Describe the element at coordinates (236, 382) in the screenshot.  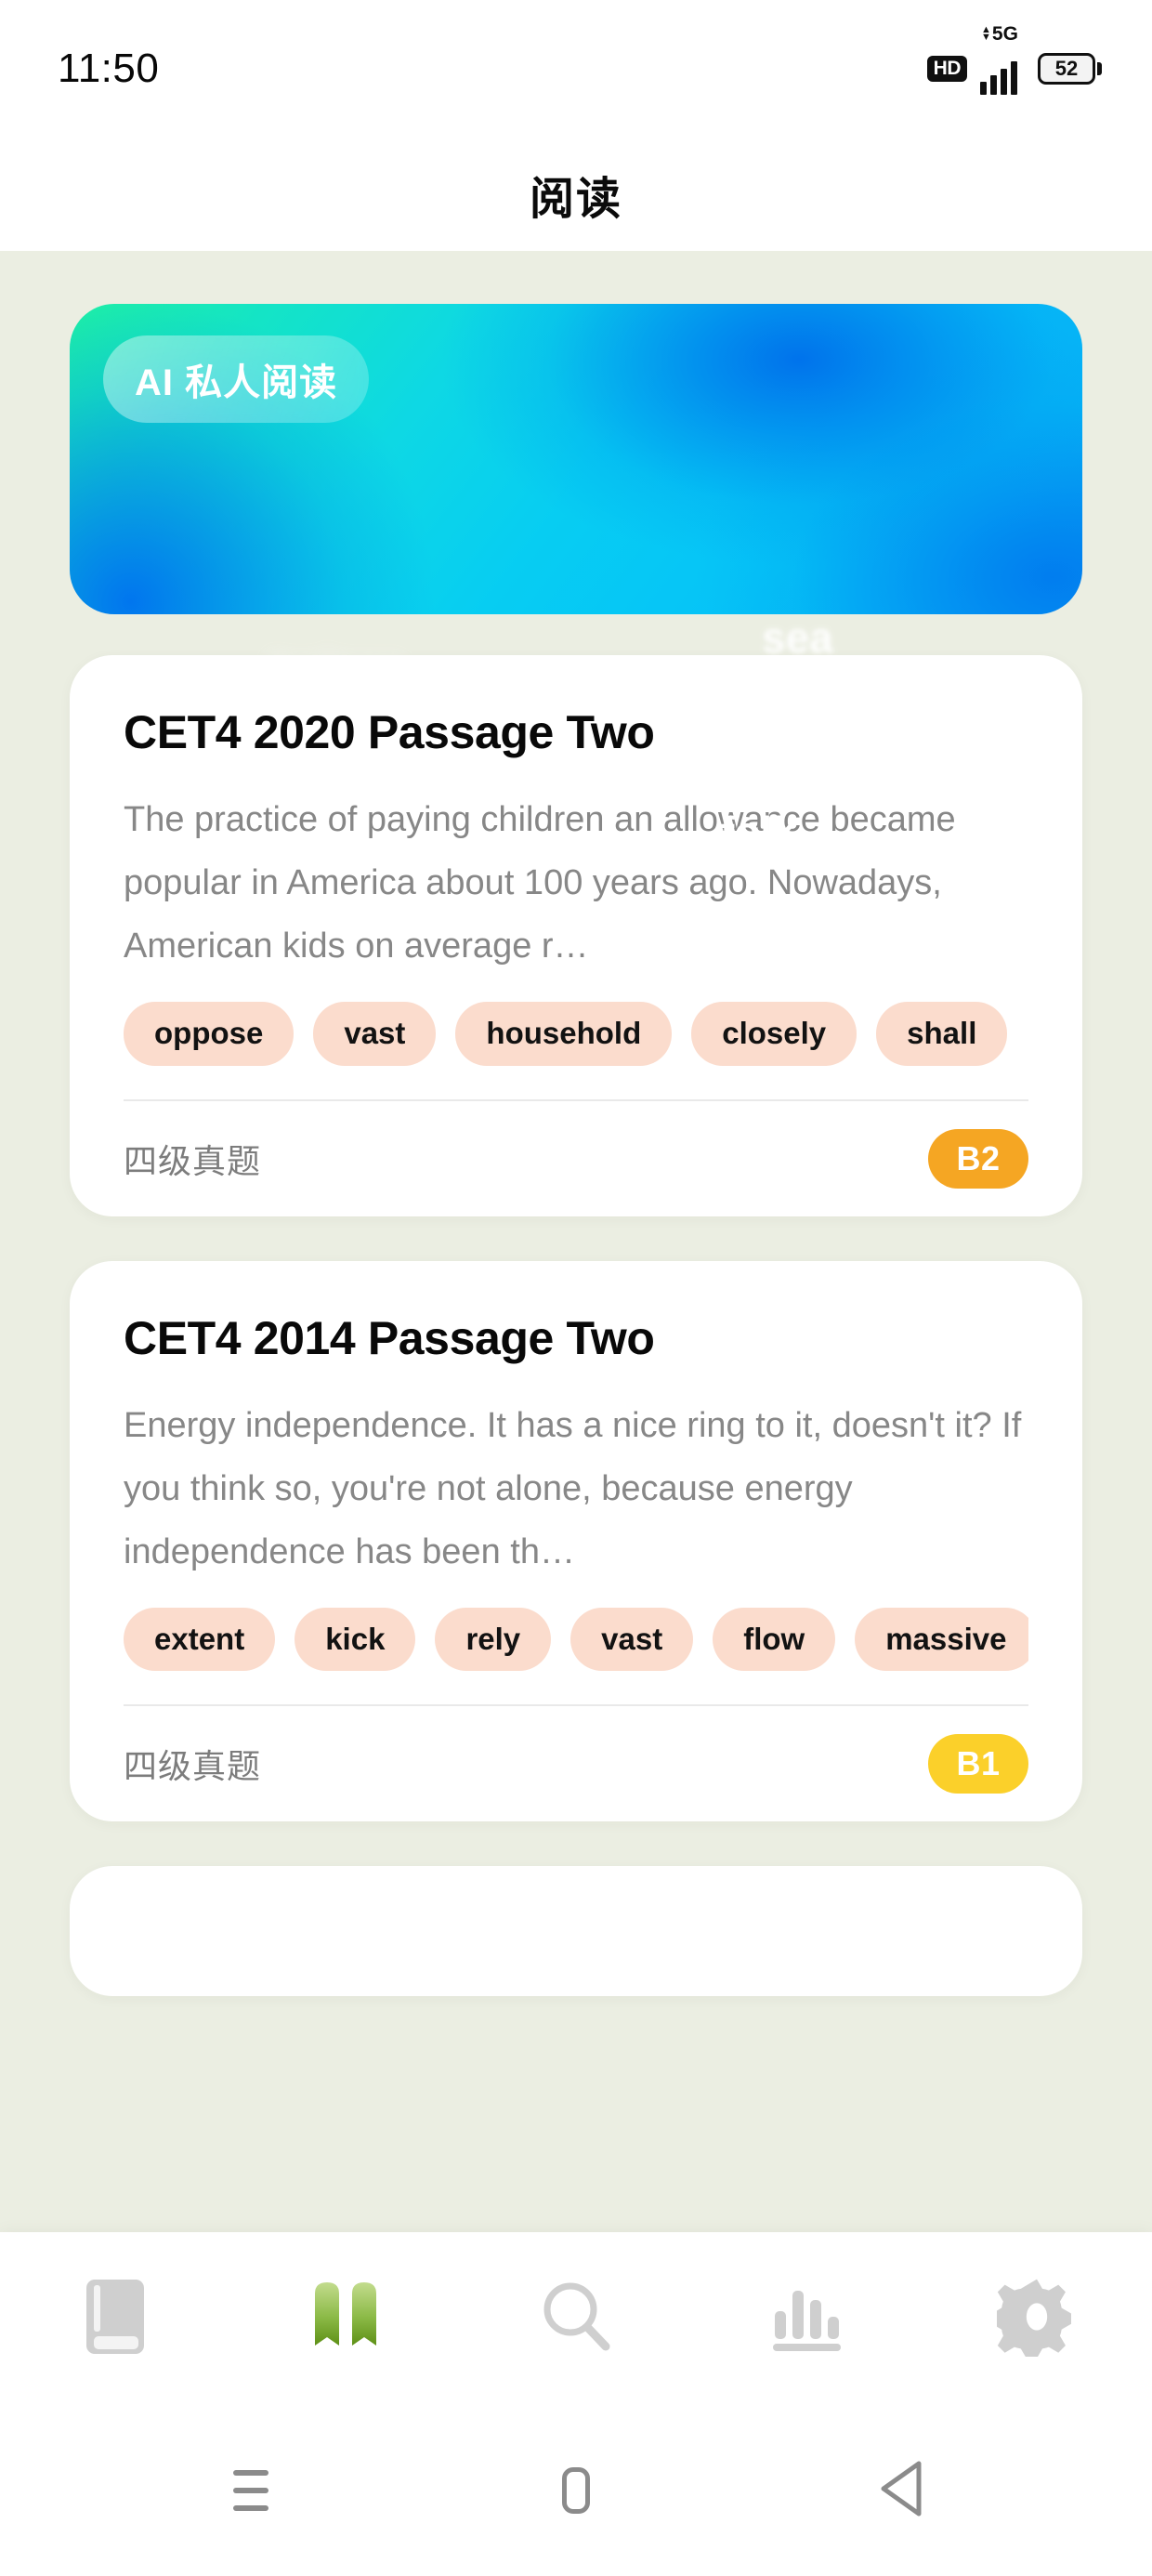
I see `ai-banner-pill-label: AI 私人阅读` at that location.